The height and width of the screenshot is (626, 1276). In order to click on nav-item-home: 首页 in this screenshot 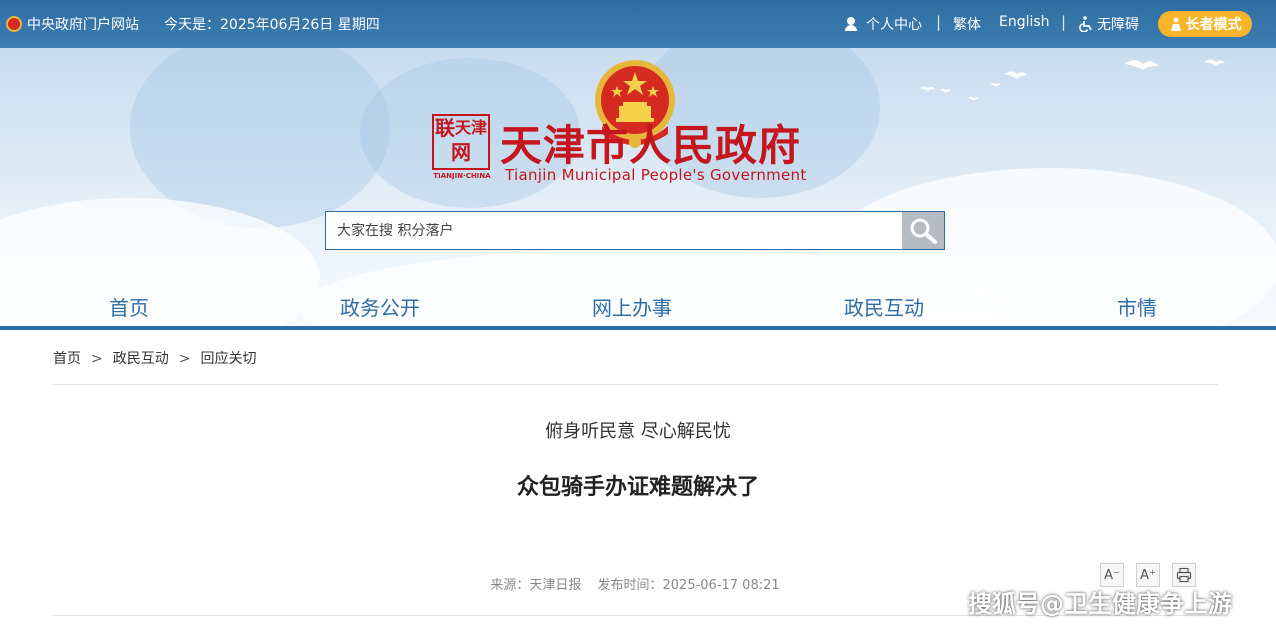, I will do `click(129, 306)`.